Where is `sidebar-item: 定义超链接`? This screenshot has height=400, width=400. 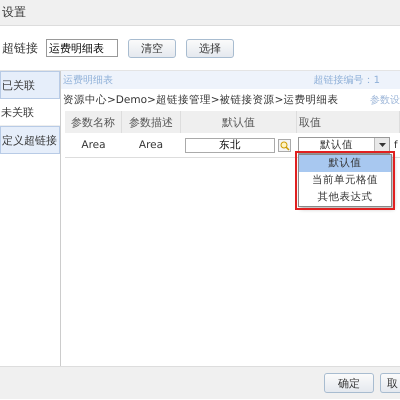
sidebar-item: 定义超链接 is located at coordinates (30, 140).